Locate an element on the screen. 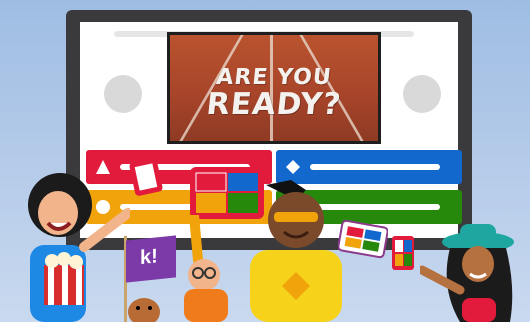 The width and height of the screenshot is (530, 322). character-woman-hat is located at coordinates (467, 273).